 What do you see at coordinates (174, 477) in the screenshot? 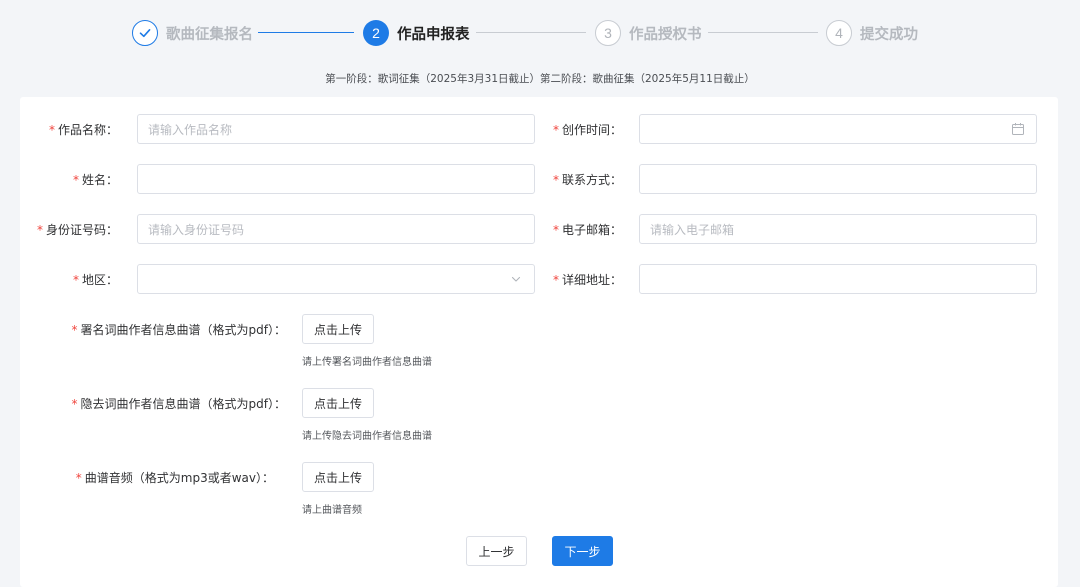
I see `upload-audio-label: * 曲谱音频（格式为mp3或者wav）：` at bounding box center [174, 477].